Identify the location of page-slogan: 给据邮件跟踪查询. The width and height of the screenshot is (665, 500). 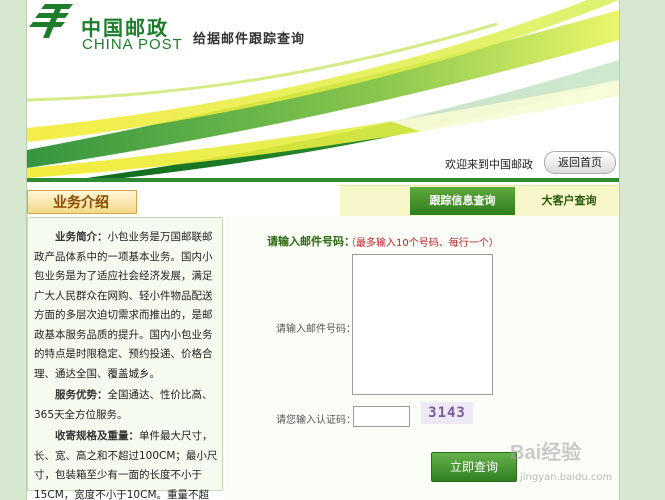
(249, 39).